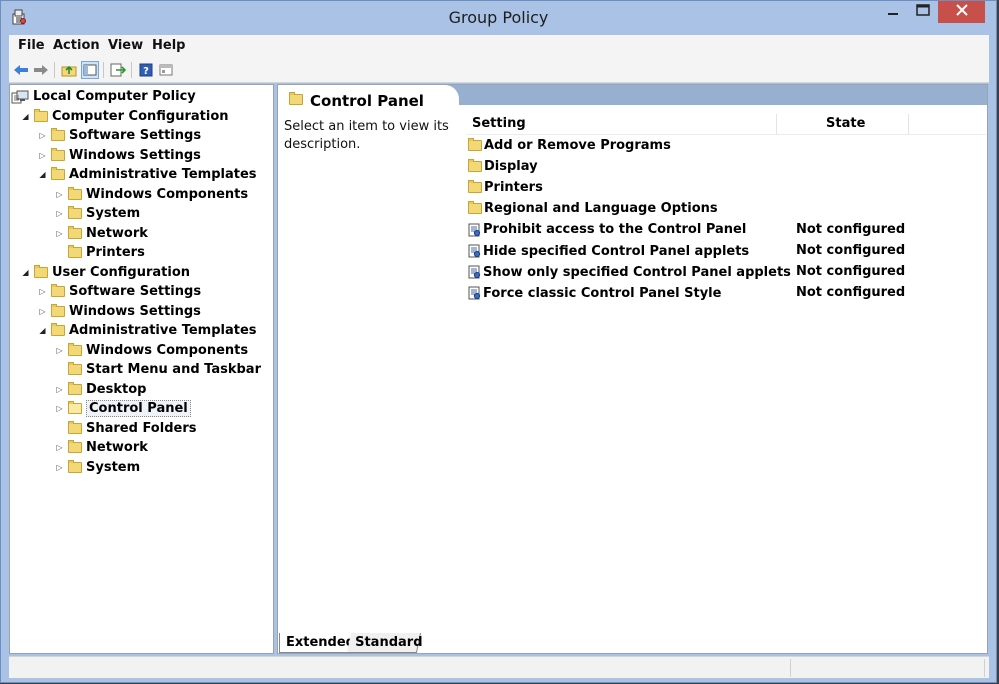  Describe the element at coordinates (168, 45) in the screenshot. I see `menu-help: Help` at that location.